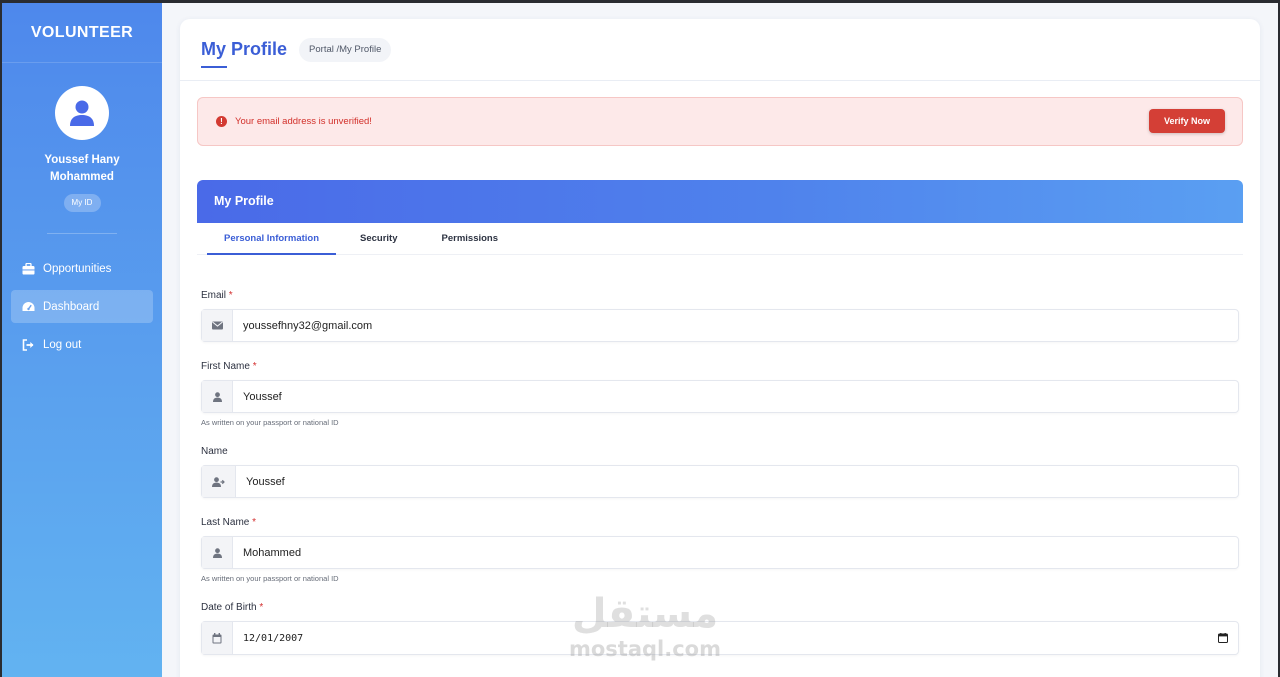 The width and height of the screenshot is (1280, 677). Describe the element at coordinates (377, 238) in the screenshot. I see `tab-security: Security` at that location.